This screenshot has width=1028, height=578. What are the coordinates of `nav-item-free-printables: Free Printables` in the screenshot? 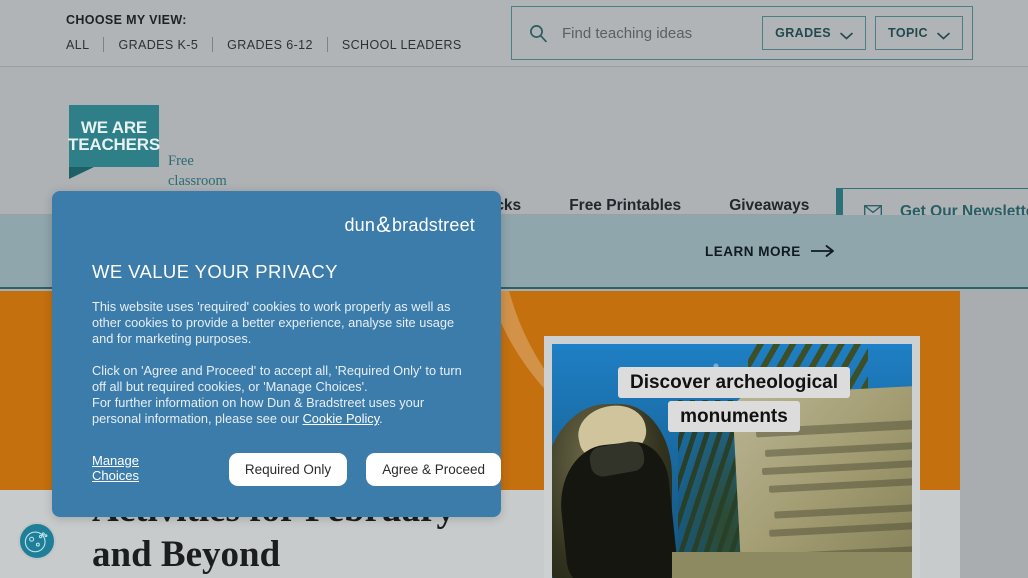 It's located at (625, 206).